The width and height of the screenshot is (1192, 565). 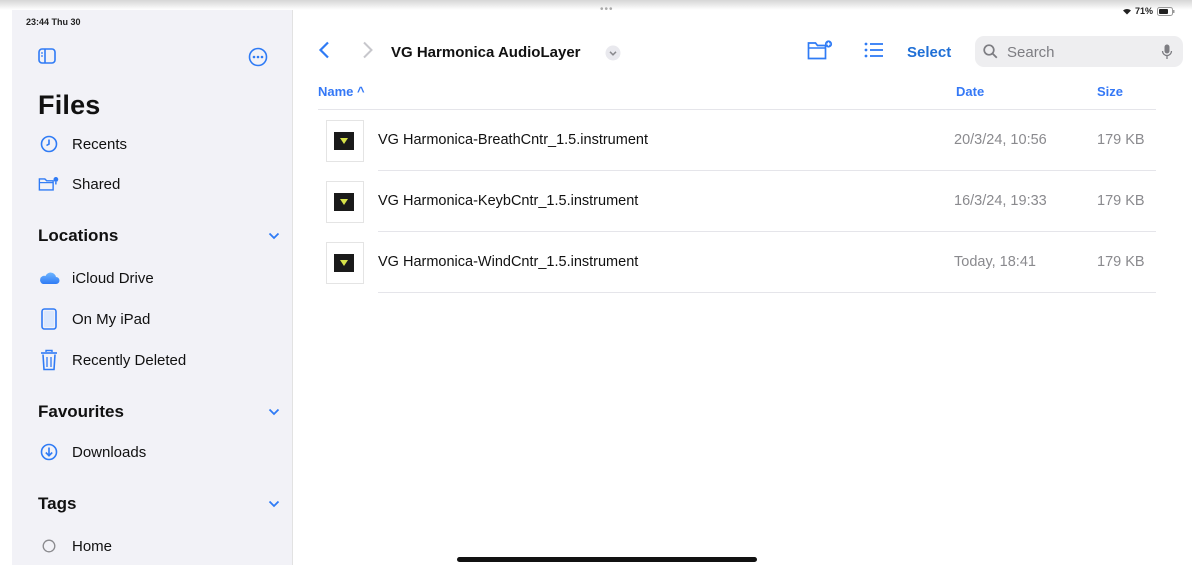 What do you see at coordinates (111, 319) in the screenshot?
I see `sidebar-item-label: On My iPad` at bounding box center [111, 319].